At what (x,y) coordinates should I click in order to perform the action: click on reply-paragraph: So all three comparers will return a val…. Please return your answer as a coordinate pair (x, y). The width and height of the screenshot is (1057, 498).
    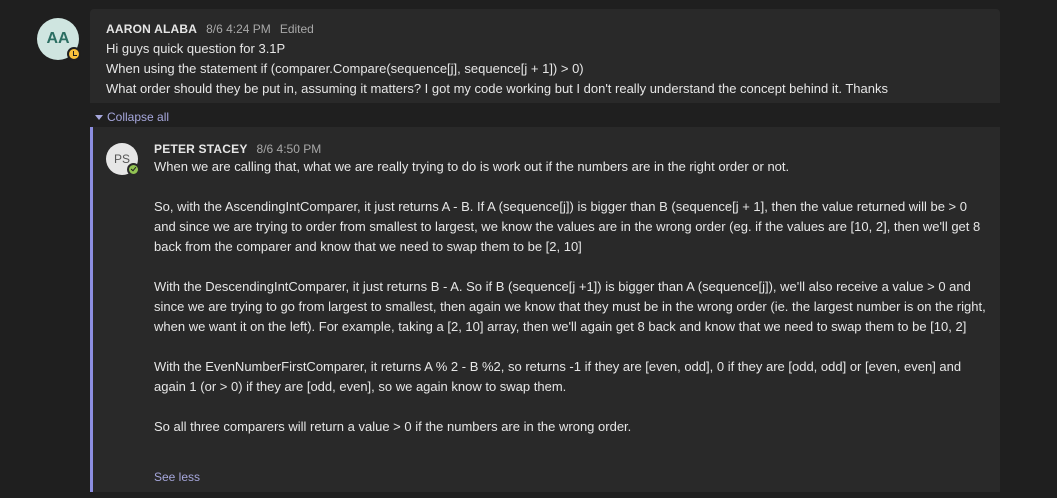
    Looking at the image, I should click on (393, 426).